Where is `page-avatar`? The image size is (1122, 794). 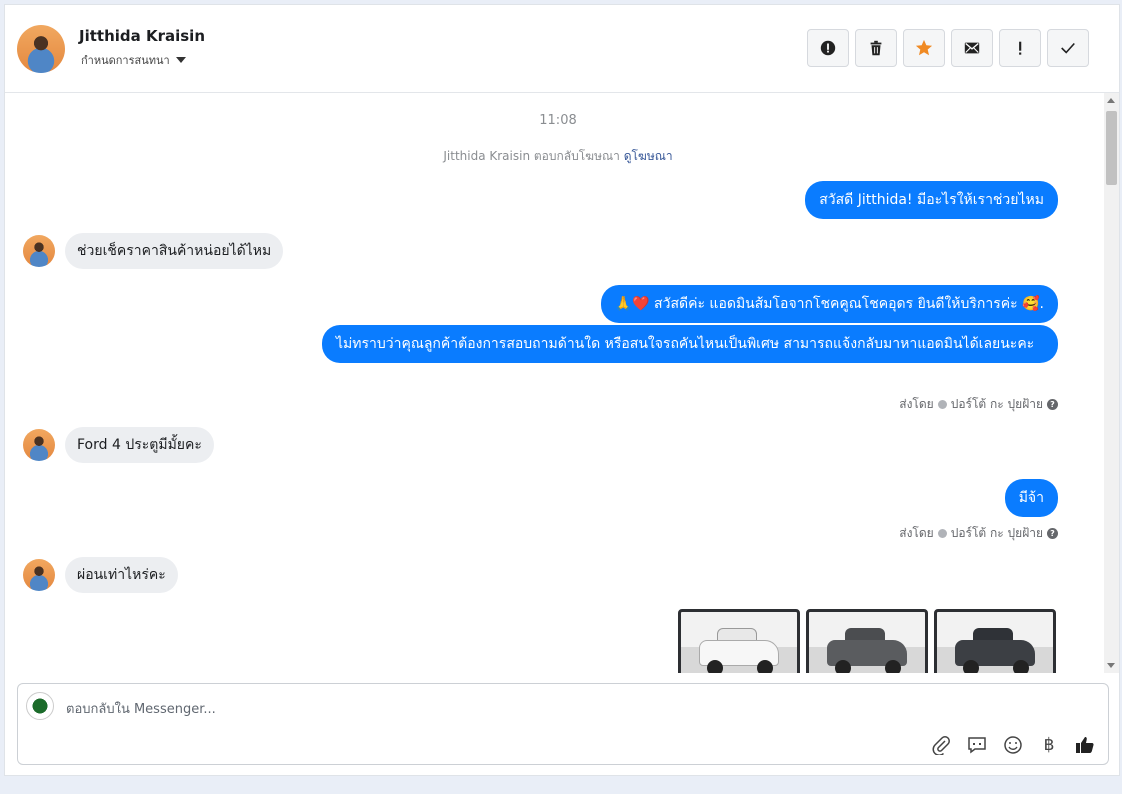 page-avatar is located at coordinates (40, 706).